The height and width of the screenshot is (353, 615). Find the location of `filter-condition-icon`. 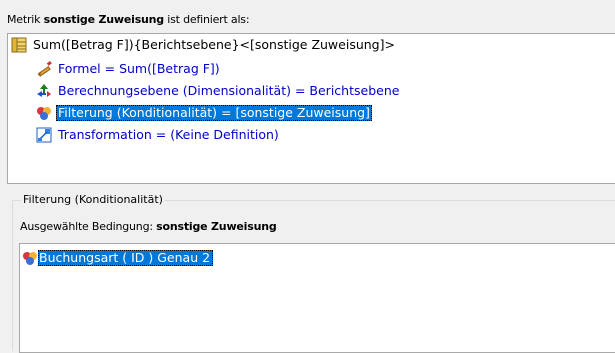

filter-condition-icon is located at coordinates (30, 258).